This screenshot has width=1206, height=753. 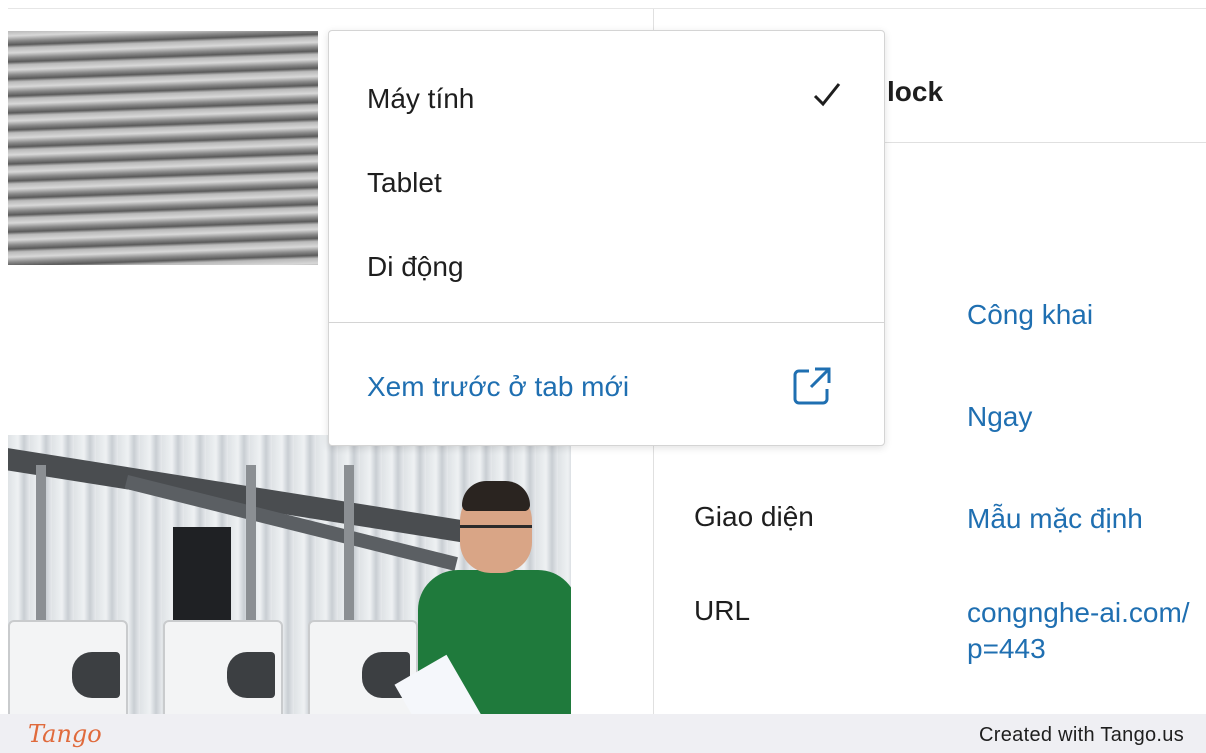 What do you see at coordinates (999, 417) in the screenshot?
I see `publish-value: Ngay` at bounding box center [999, 417].